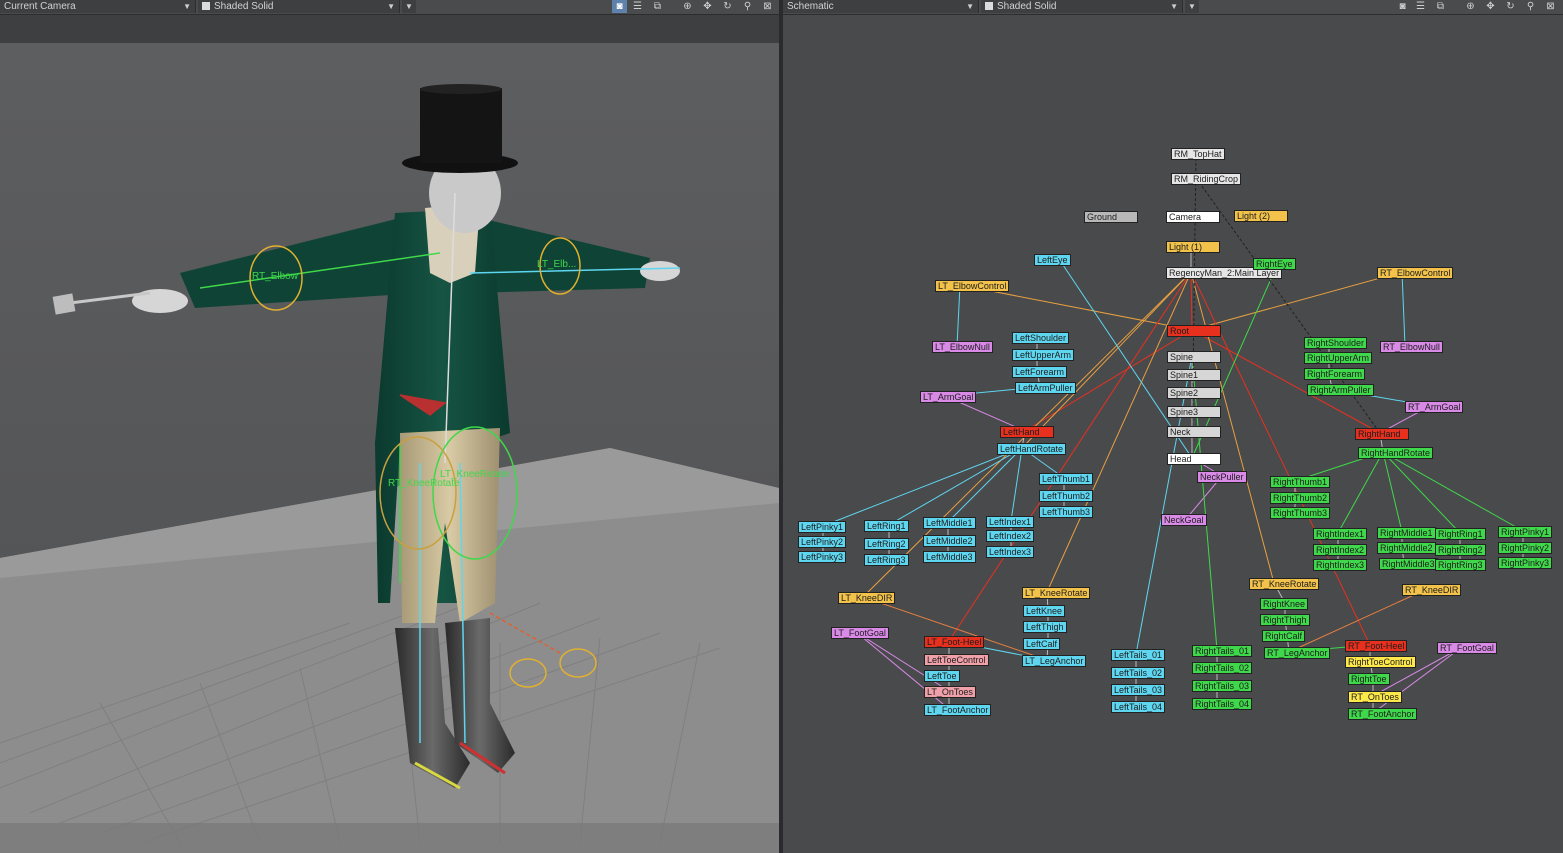  Describe the element at coordinates (972, 286) in the screenshot. I see `schematic-node-lt-elbowcontrol: LT_ElbowControl` at that location.